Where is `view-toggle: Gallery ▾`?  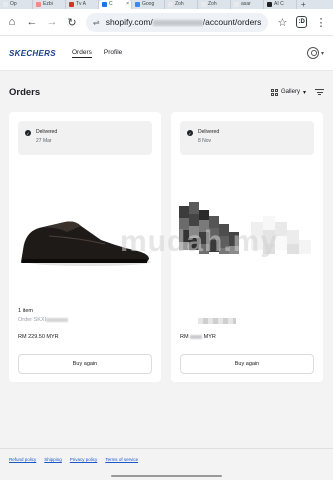 view-toggle: Gallery ▾ is located at coordinates (288, 92).